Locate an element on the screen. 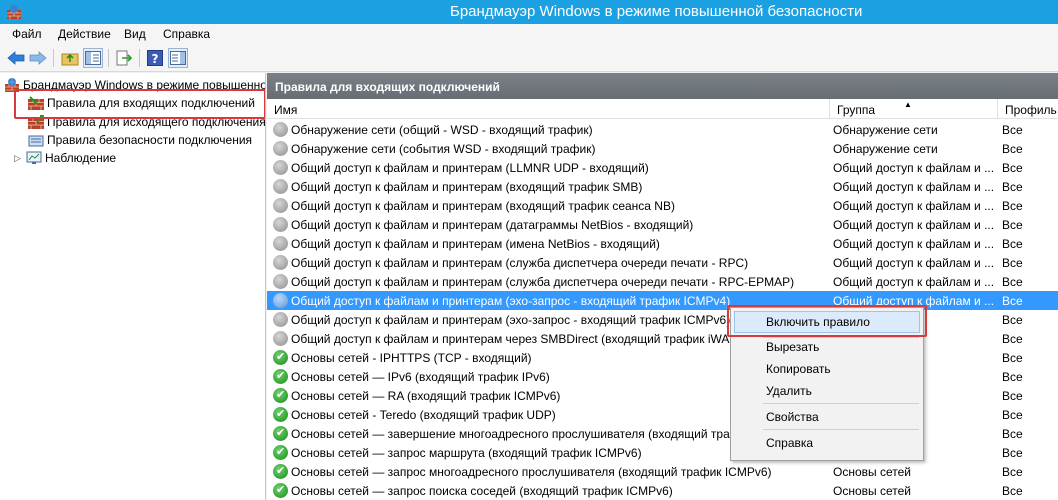 The width and height of the screenshot is (1058, 500). selected-tree-item-highlight is located at coordinates (139, 104).